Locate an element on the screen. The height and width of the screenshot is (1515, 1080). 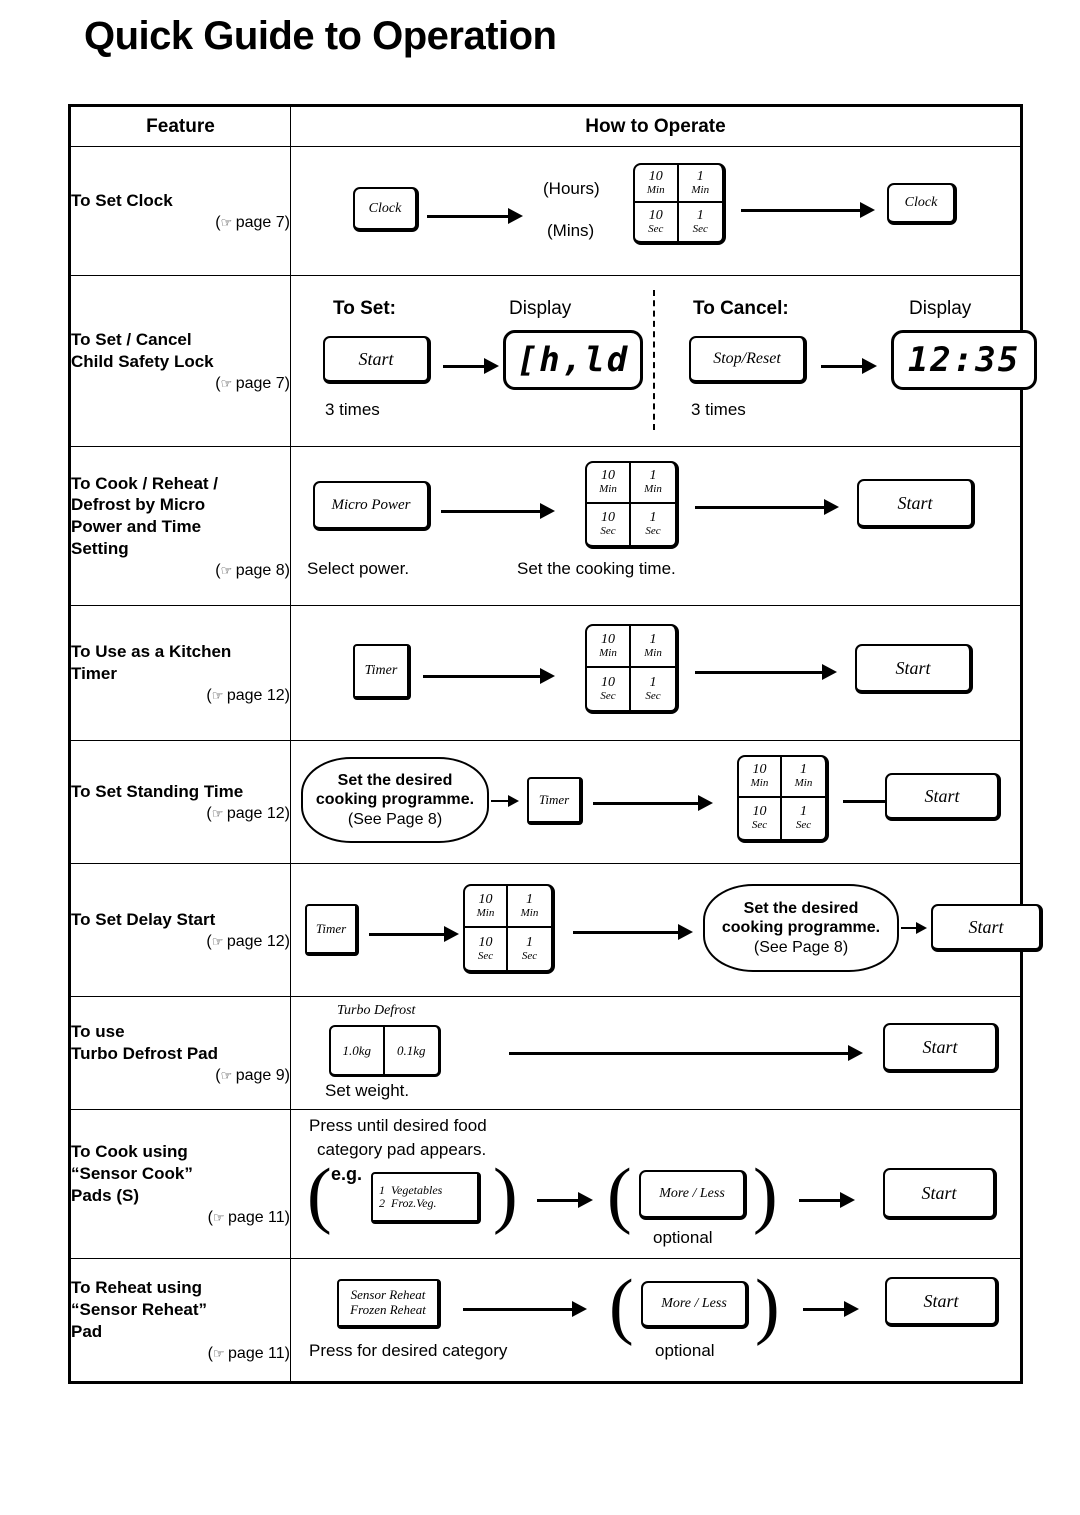
micro-power-button: Micro Power is located at coordinates (372, 506).